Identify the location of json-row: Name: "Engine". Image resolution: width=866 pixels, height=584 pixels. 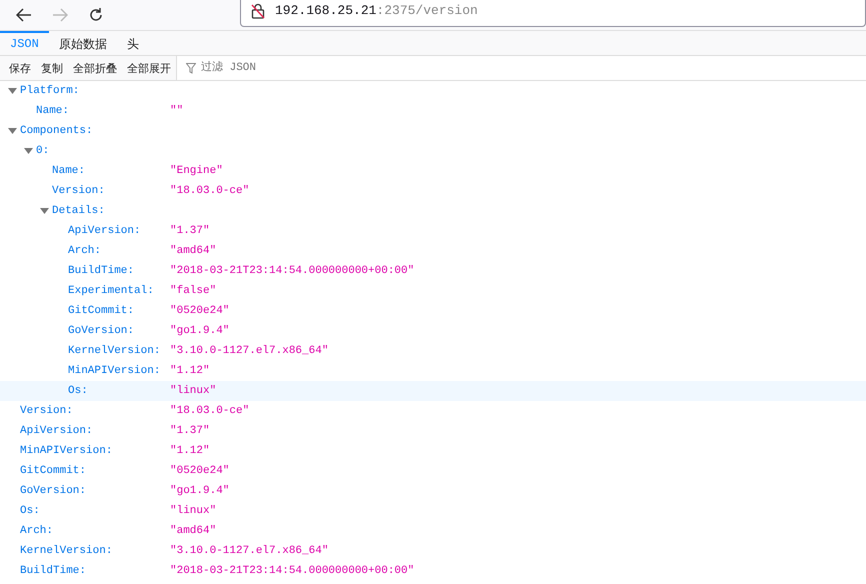
(433, 171).